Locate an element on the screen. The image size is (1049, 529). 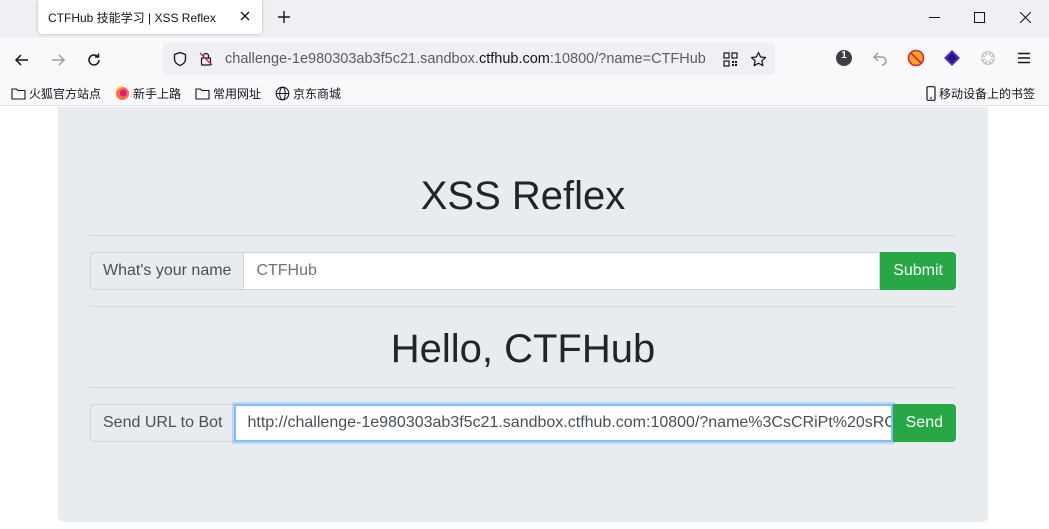
bookmark-item-official: 火狐官方站点 is located at coordinates (55, 93).